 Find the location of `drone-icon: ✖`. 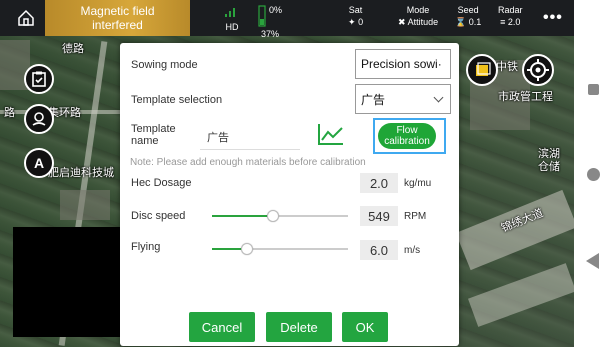

drone-icon: ✖ is located at coordinates (402, 22).